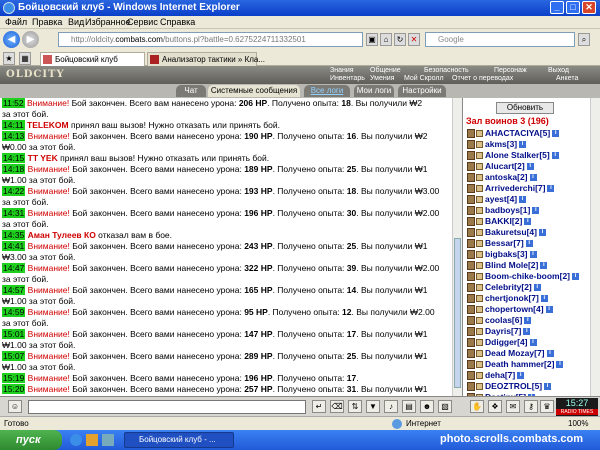  What do you see at coordinates (76, 22) in the screenshot?
I see `menu-view: Вид` at bounding box center [76, 22].